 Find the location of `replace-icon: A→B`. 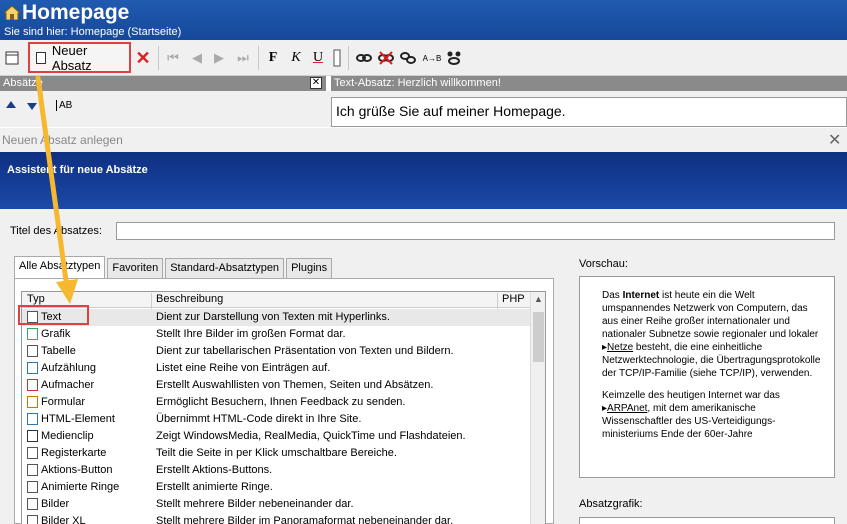

replace-icon: A→B is located at coordinates (432, 58).